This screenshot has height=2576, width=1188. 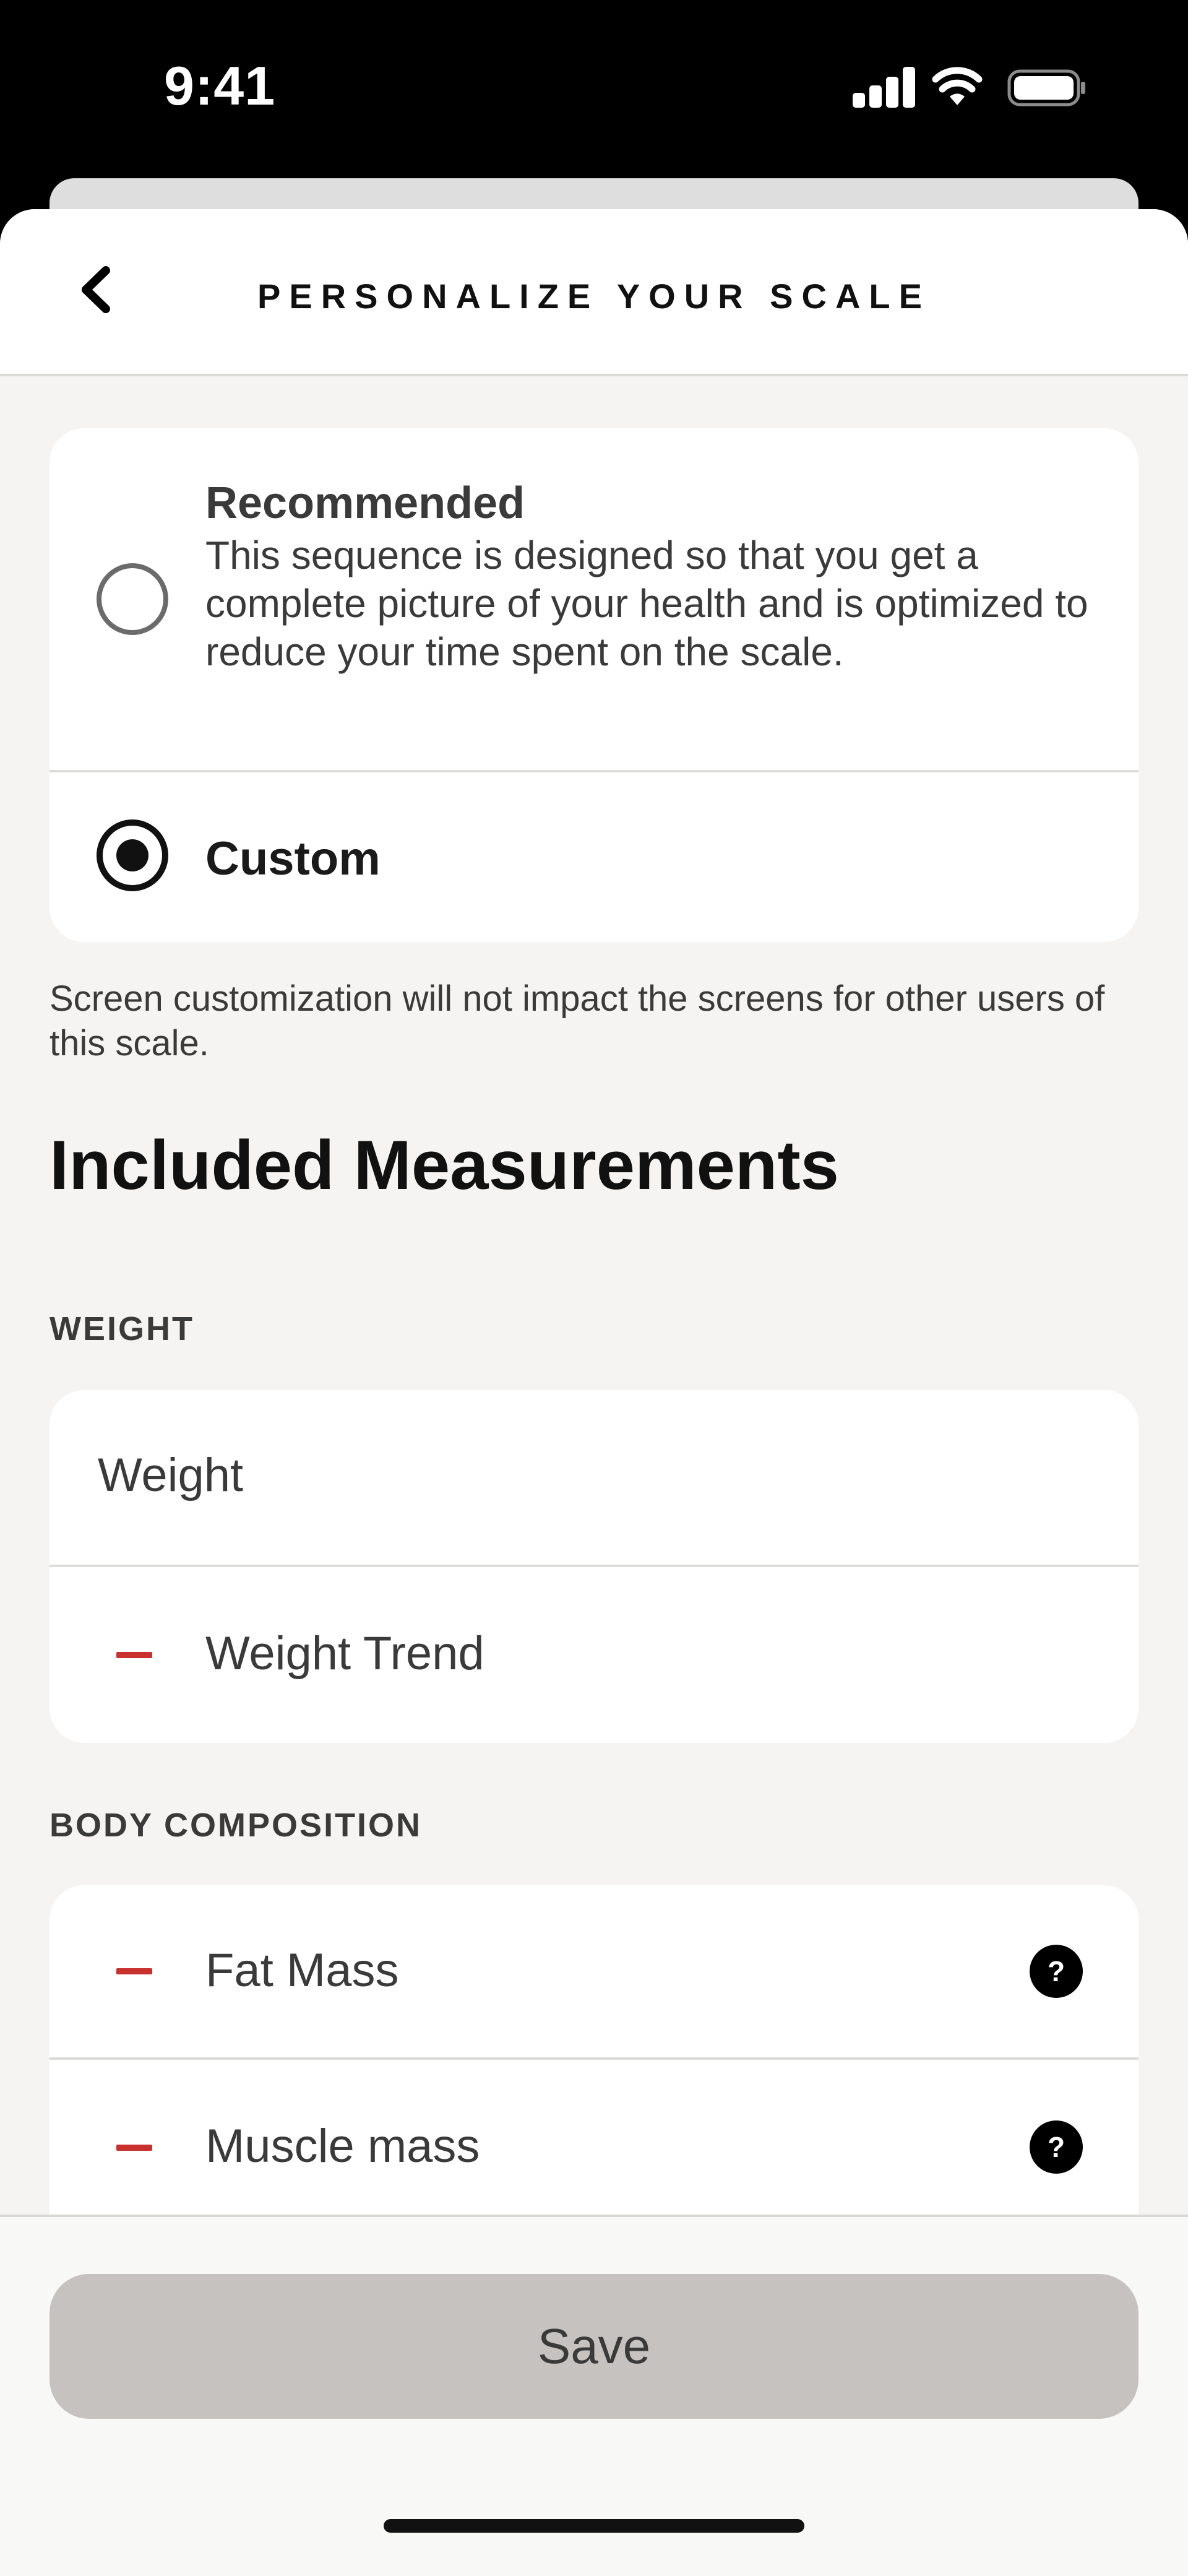 What do you see at coordinates (957, 86) in the screenshot?
I see `wifi-icon` at bounding box center [957, 86].